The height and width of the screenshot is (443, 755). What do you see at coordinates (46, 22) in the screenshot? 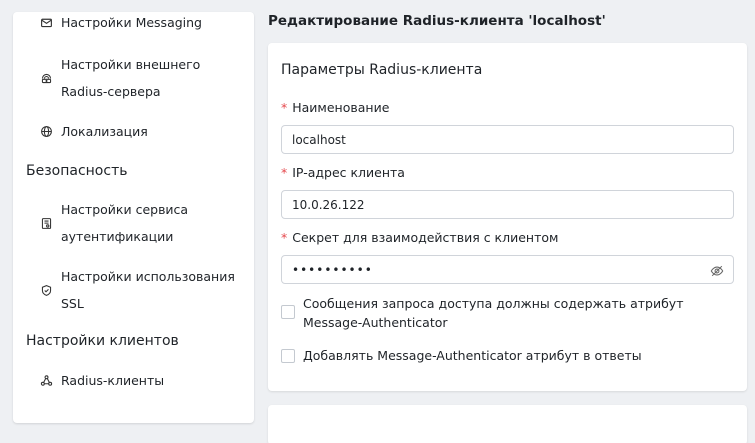
I see `mail-icon` at bounding box center [46, 22].